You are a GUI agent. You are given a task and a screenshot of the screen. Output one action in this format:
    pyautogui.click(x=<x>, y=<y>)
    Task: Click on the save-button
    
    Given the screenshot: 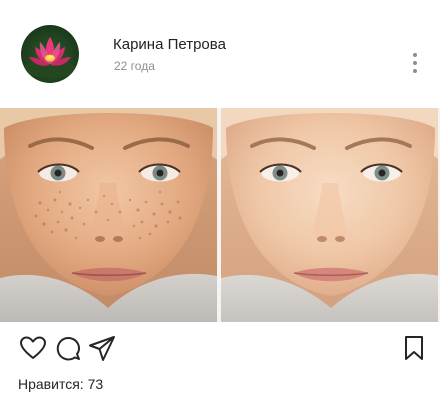 What is the action you would take?
    pyautogui.click(x=414, y=348)
    